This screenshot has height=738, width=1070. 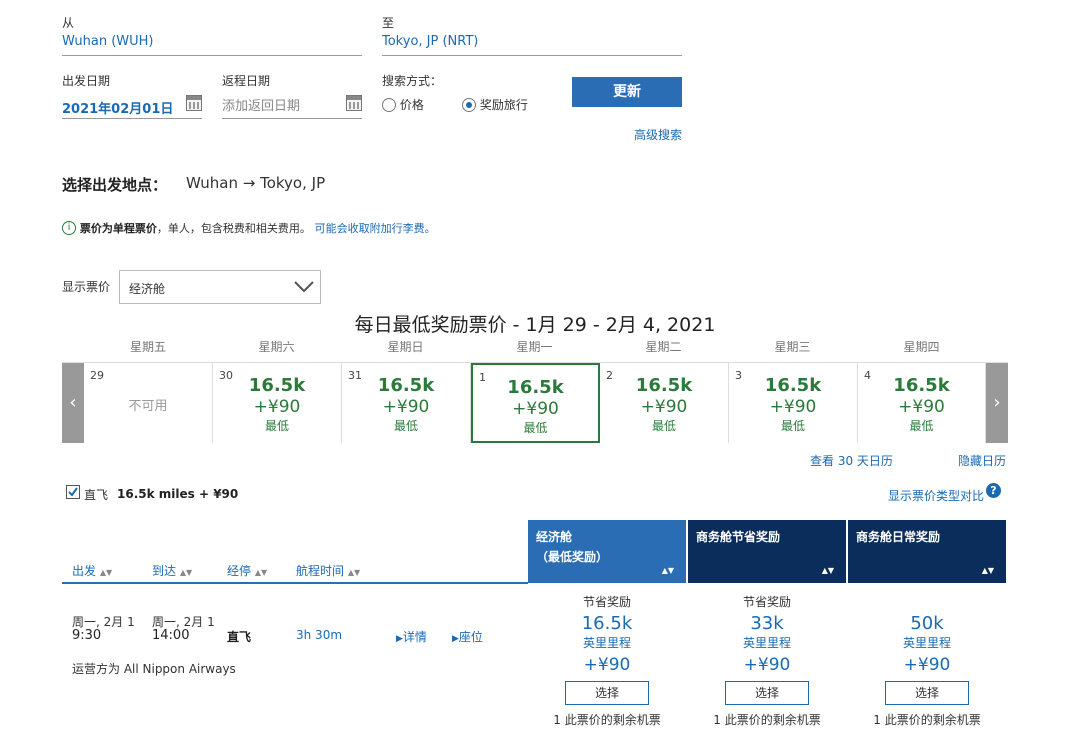 I want to click on weekday-label: 星期日, so click(x=405, y=347).